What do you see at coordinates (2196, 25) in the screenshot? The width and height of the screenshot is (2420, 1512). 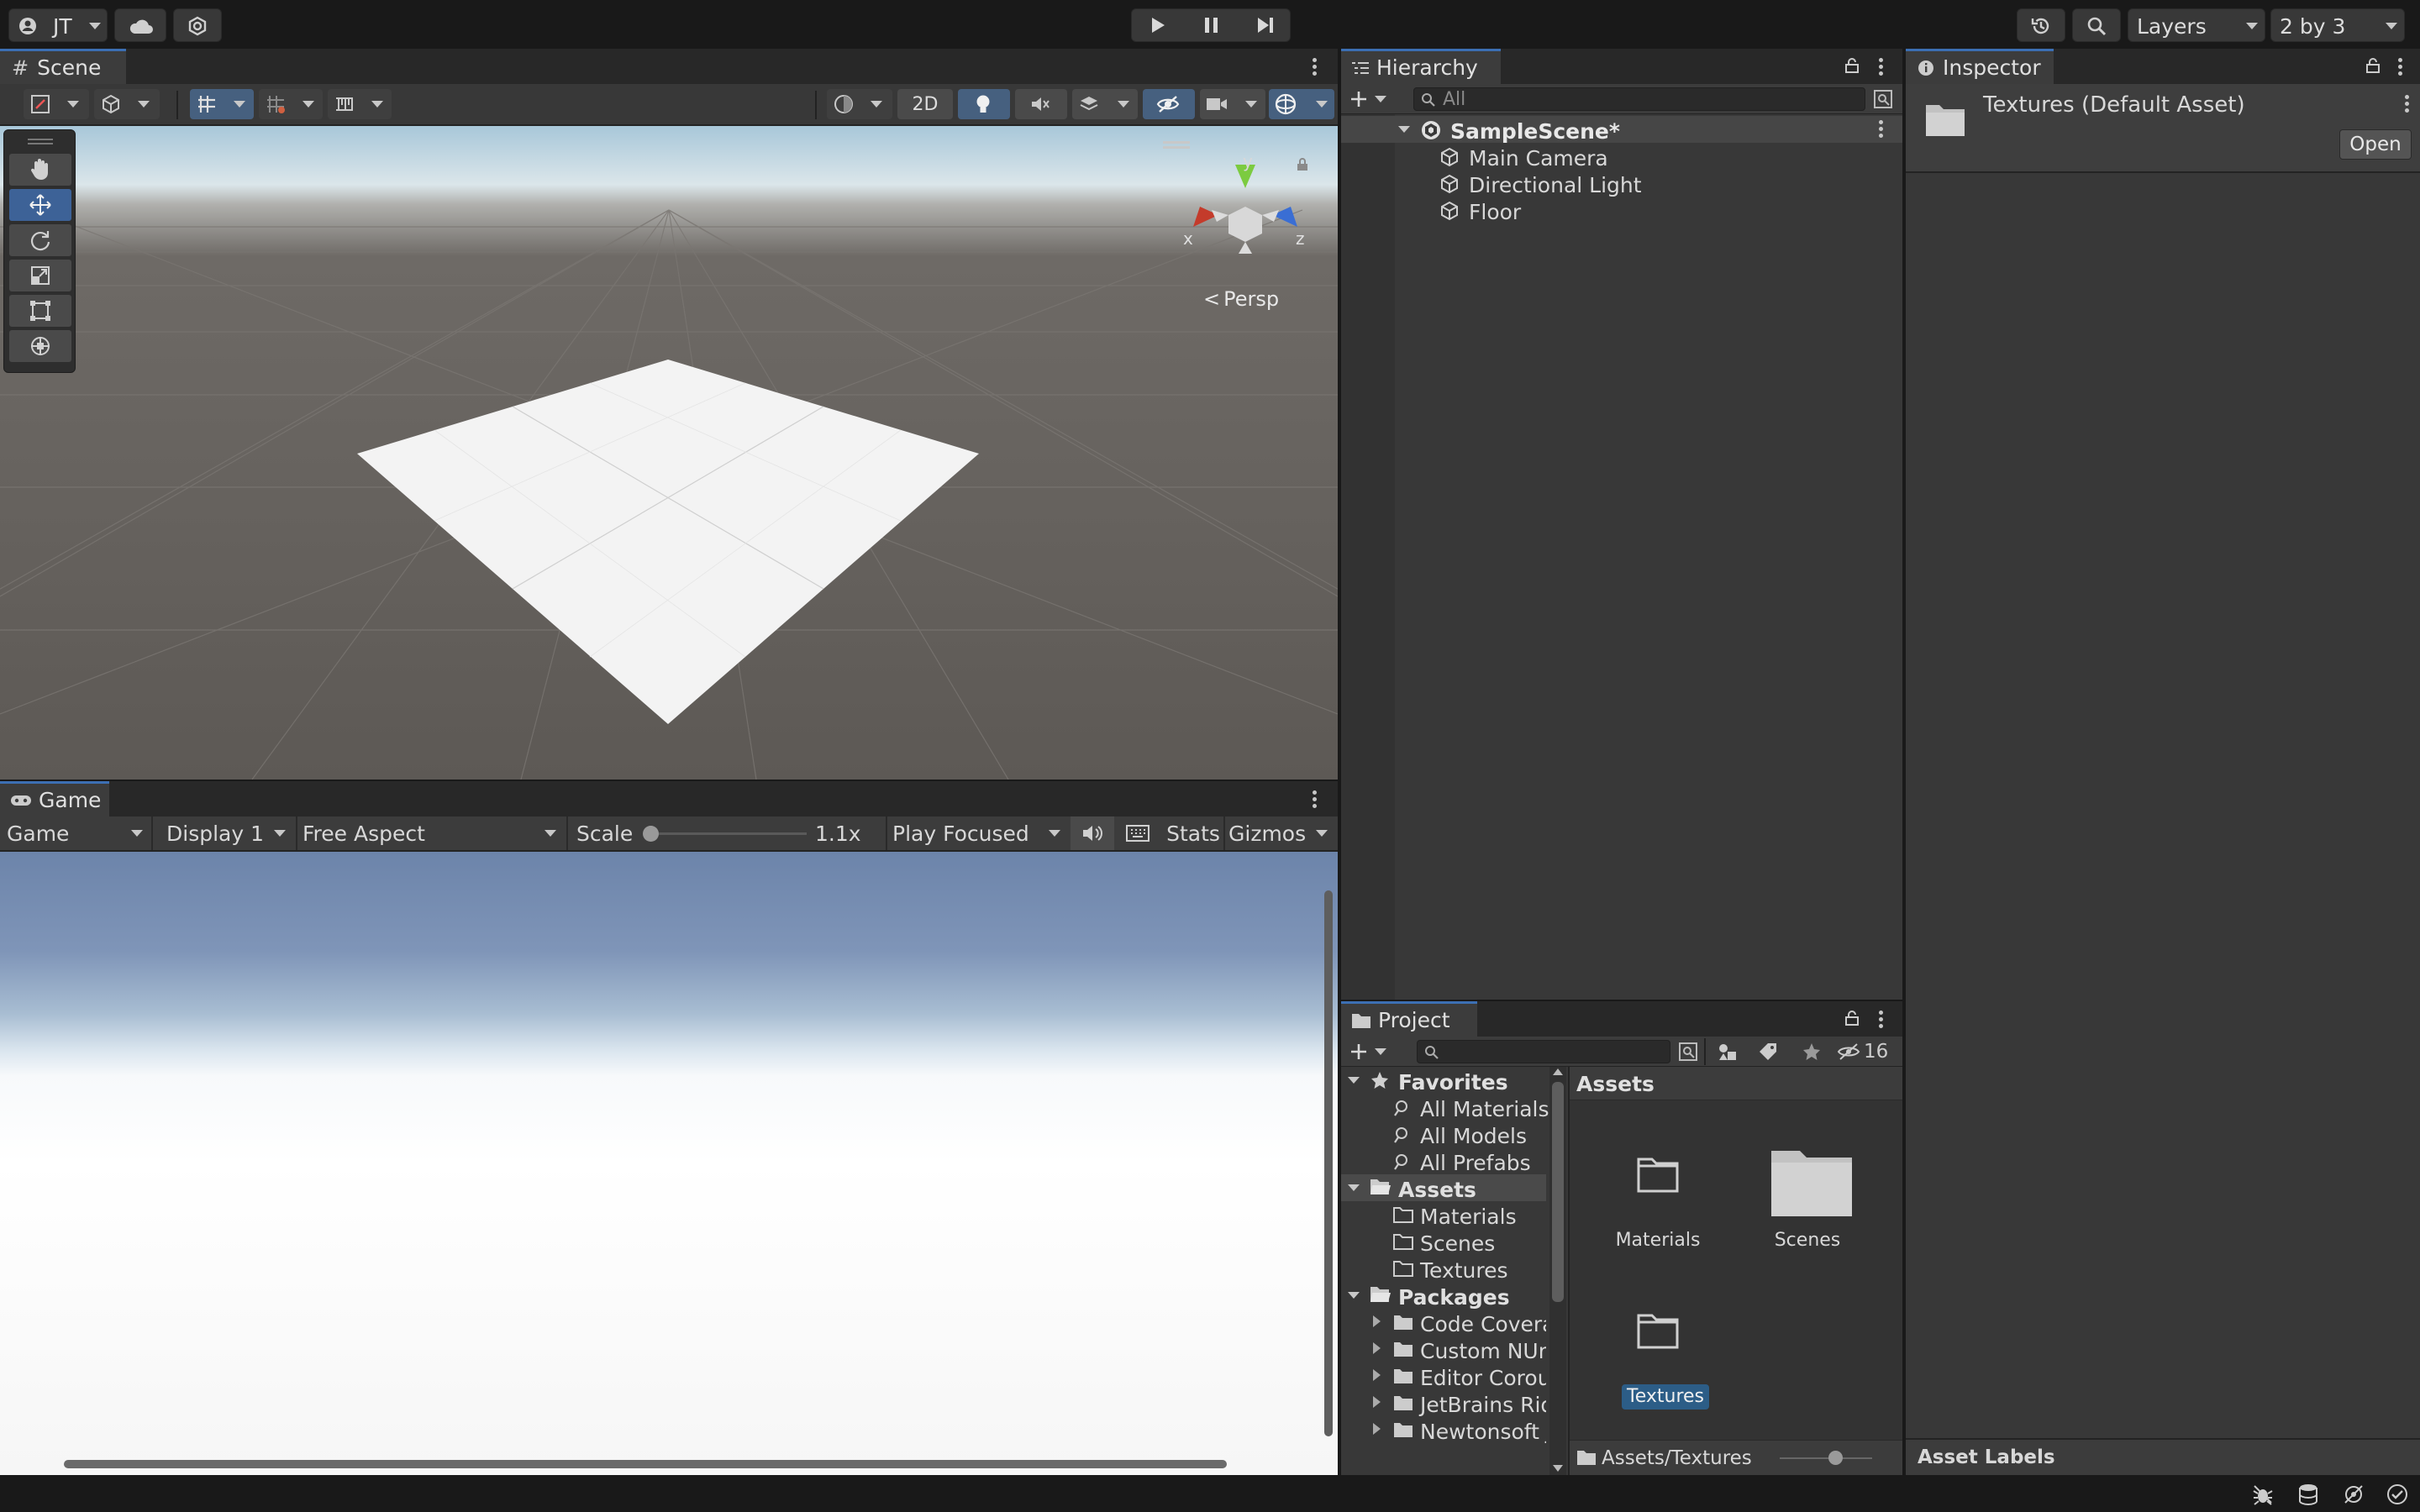 I see `layers-dropdown: Layers` at bounding box center [2196, 25].